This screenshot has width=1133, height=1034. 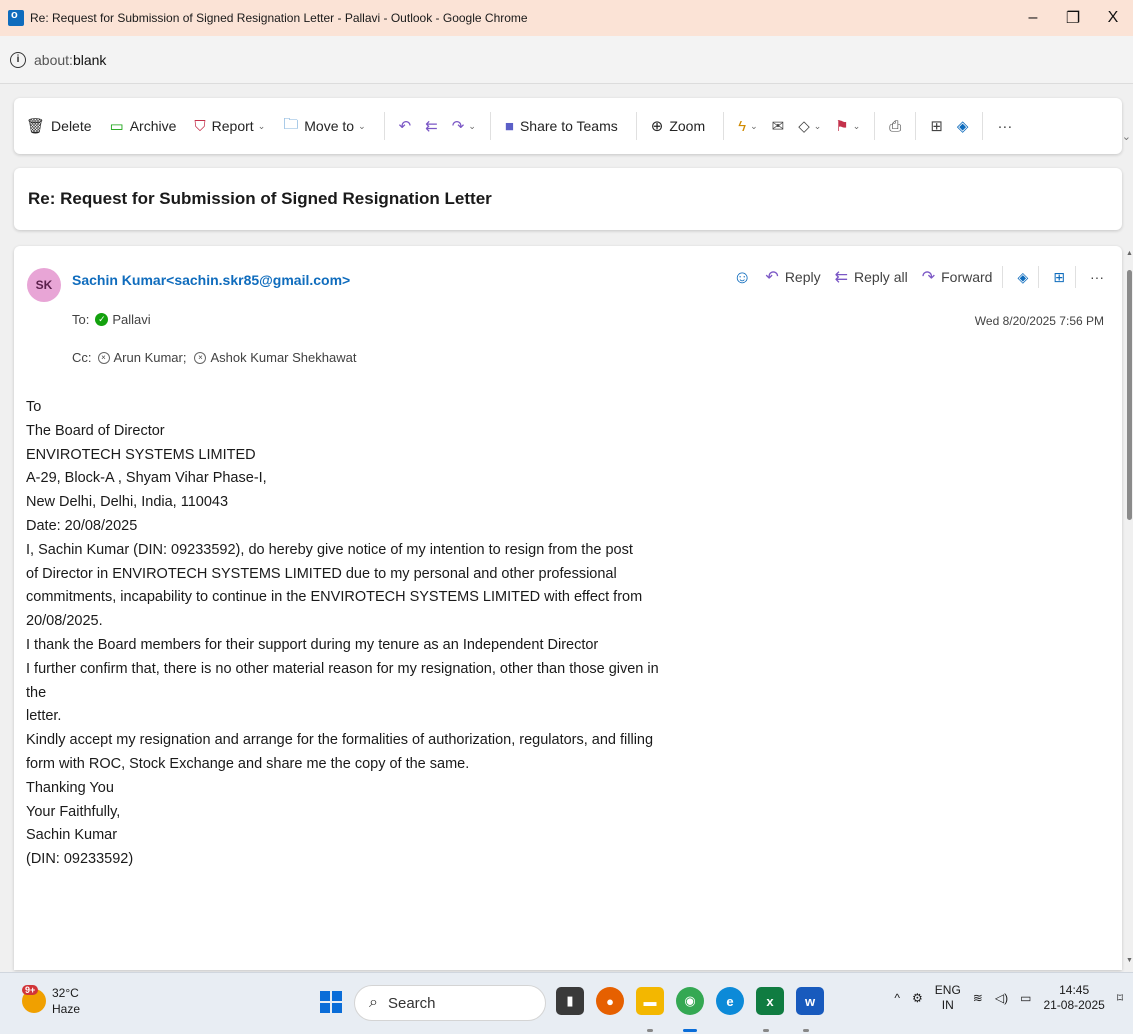 I want to click on wifi-icon: ≋, so click(x=978, y=998).